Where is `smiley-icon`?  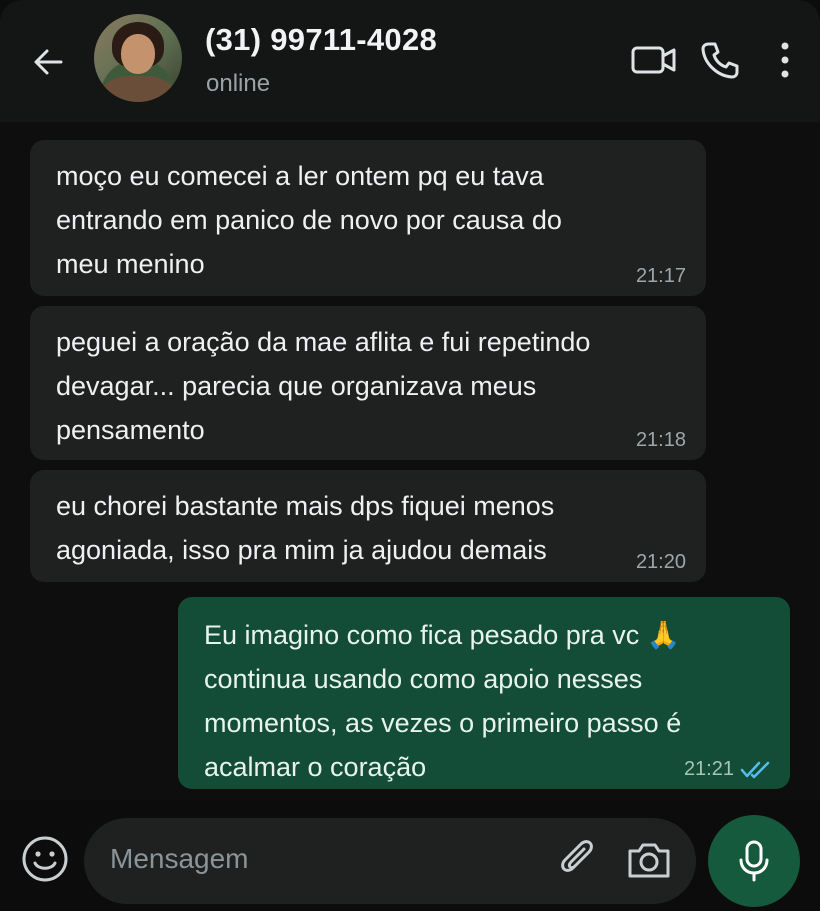
smiley-icon is located at coordinates (45, 859).